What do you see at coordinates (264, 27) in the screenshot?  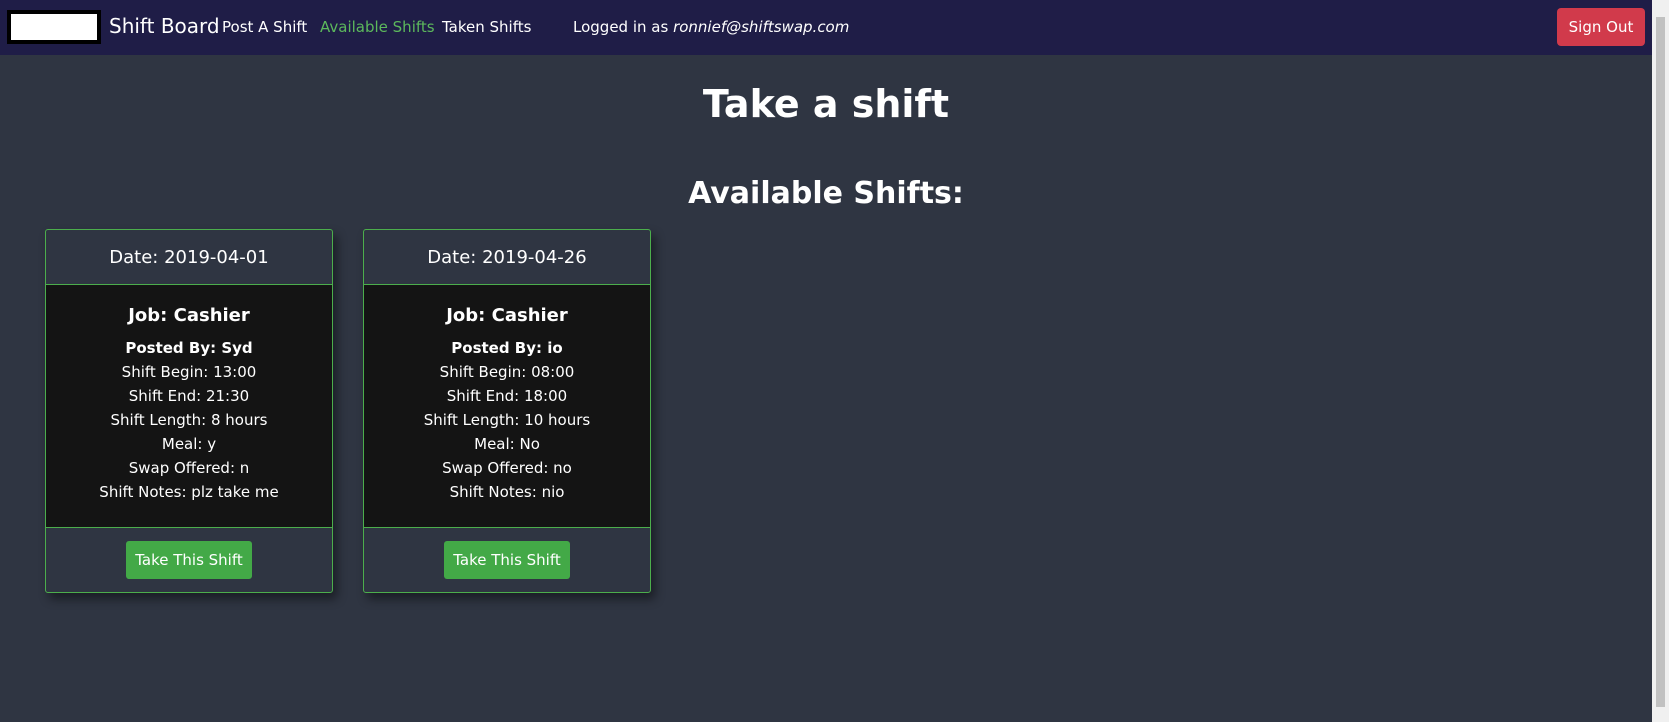 I see `nav-post-a-shift: Post A Shift` at bounding box center [264, 27].